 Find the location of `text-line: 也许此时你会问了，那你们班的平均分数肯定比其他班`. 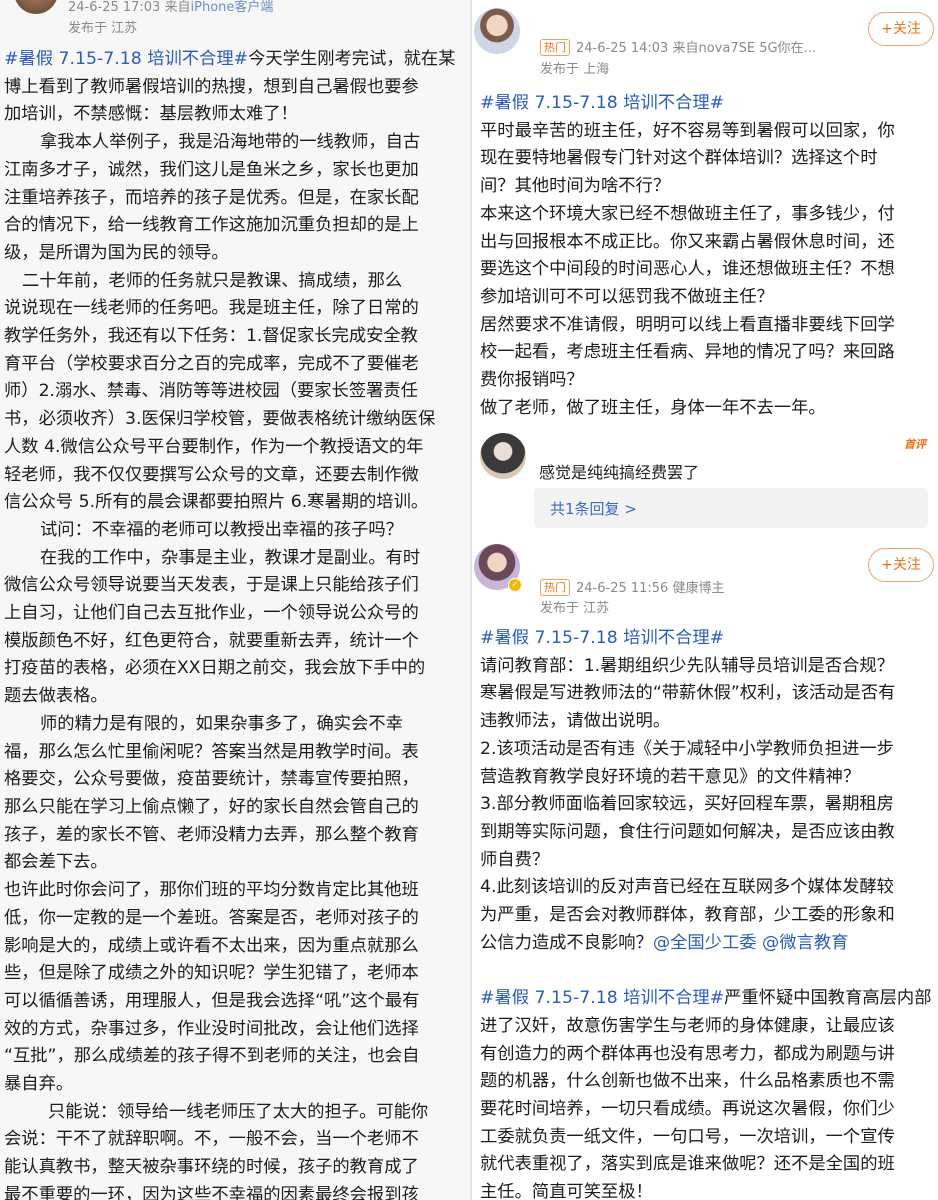

text-line: 也许此时你会问了，那你们班的平均分数肯定比其他班 is located at coordinates (235, 891).